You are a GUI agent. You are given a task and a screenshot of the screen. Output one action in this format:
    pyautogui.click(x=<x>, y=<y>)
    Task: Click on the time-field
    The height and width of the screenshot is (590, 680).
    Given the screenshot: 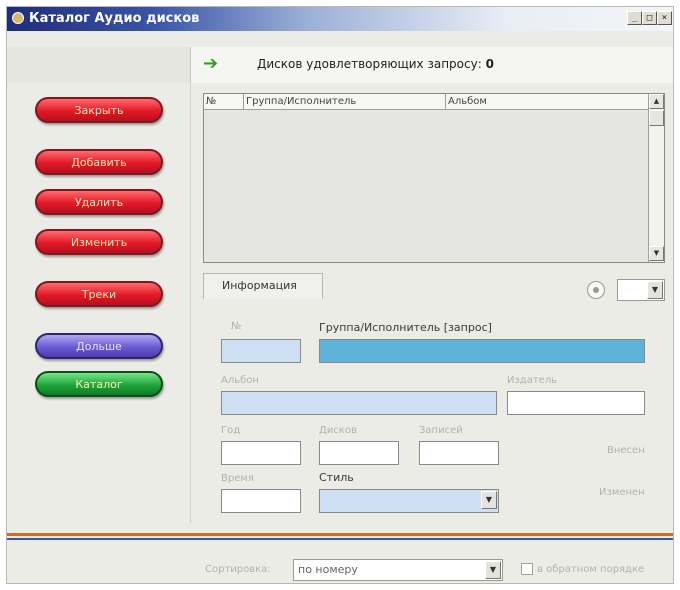 What is the action you would take?
    pyautogui.click(x=261, y=501)
    